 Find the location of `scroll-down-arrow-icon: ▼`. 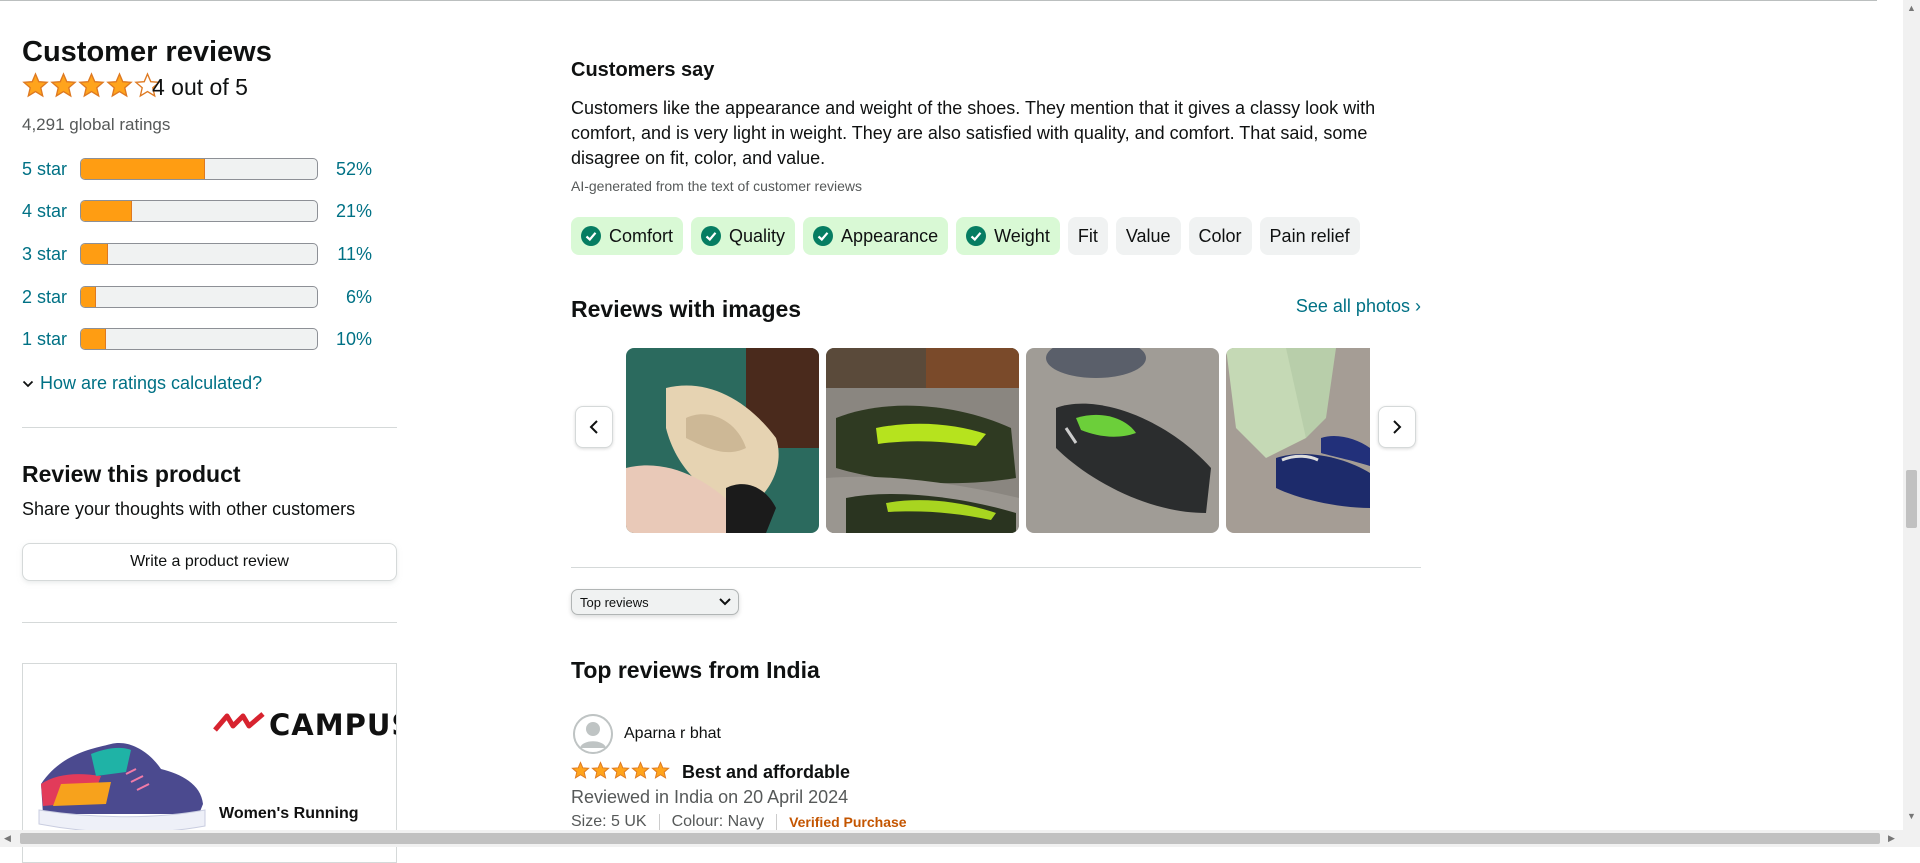

scroll-down-arrow-icon: ▼ is located at coordinates (1911, 816).